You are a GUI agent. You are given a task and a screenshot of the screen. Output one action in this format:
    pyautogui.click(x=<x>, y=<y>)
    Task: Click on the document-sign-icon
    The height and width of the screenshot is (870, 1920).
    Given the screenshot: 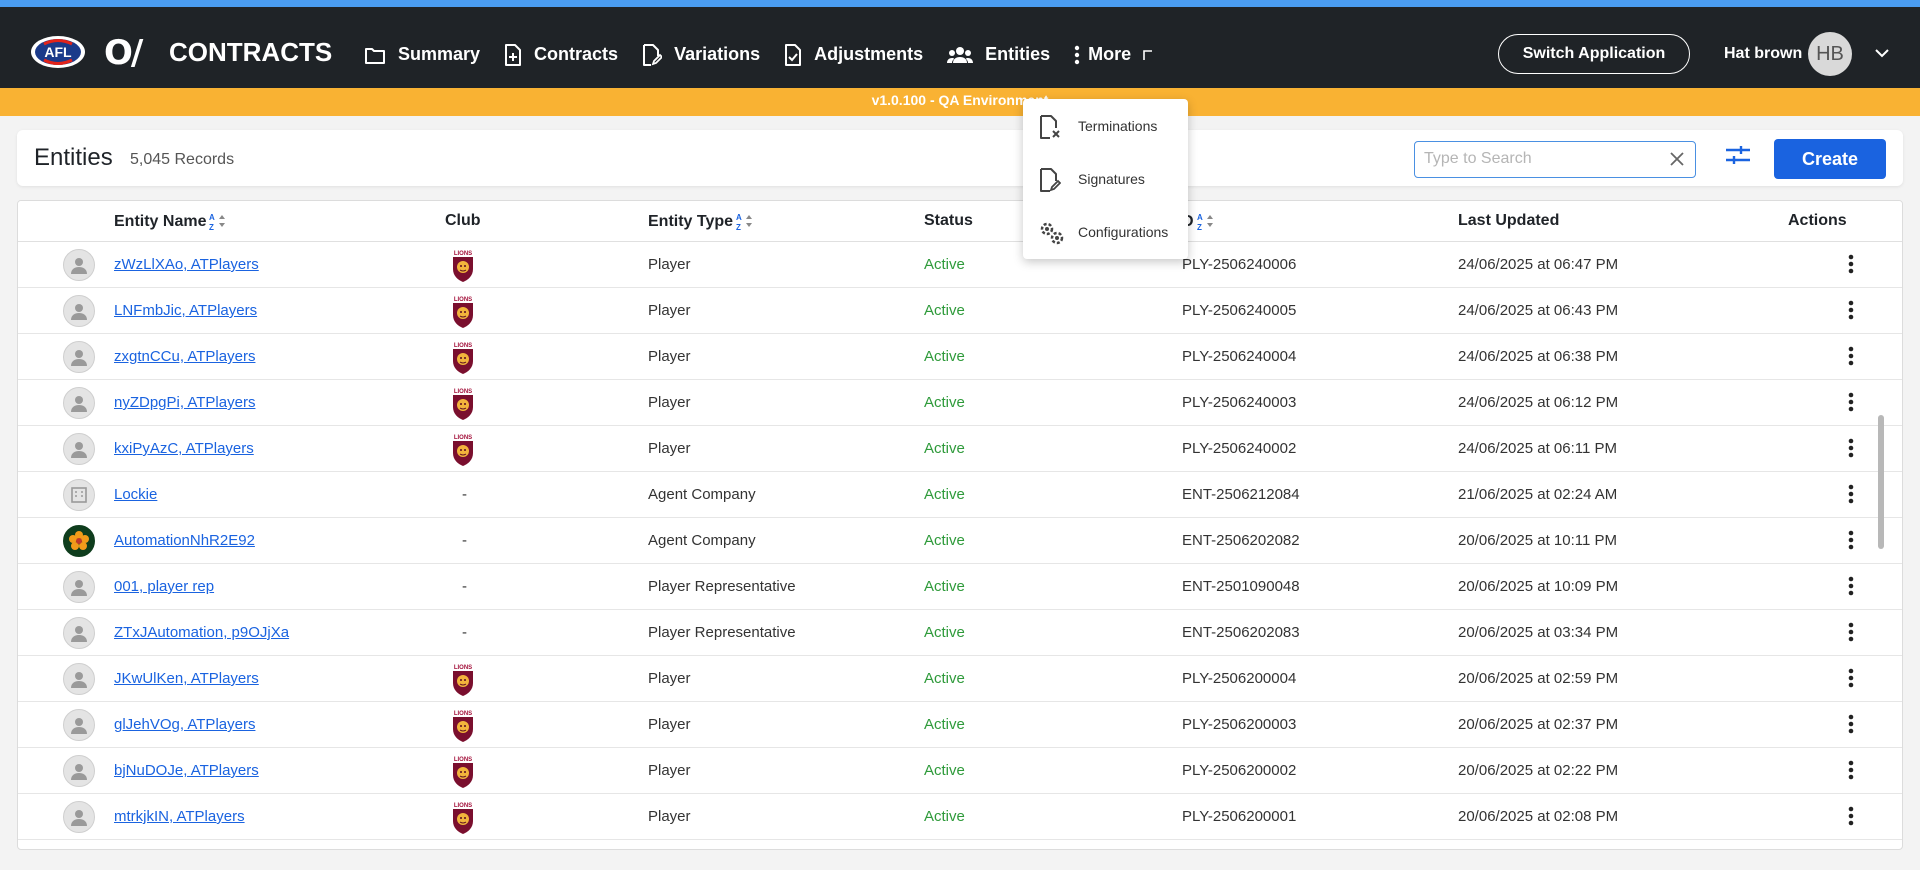 What is the action you would take?
    pyautogui.click(x=1050, y=182)
    